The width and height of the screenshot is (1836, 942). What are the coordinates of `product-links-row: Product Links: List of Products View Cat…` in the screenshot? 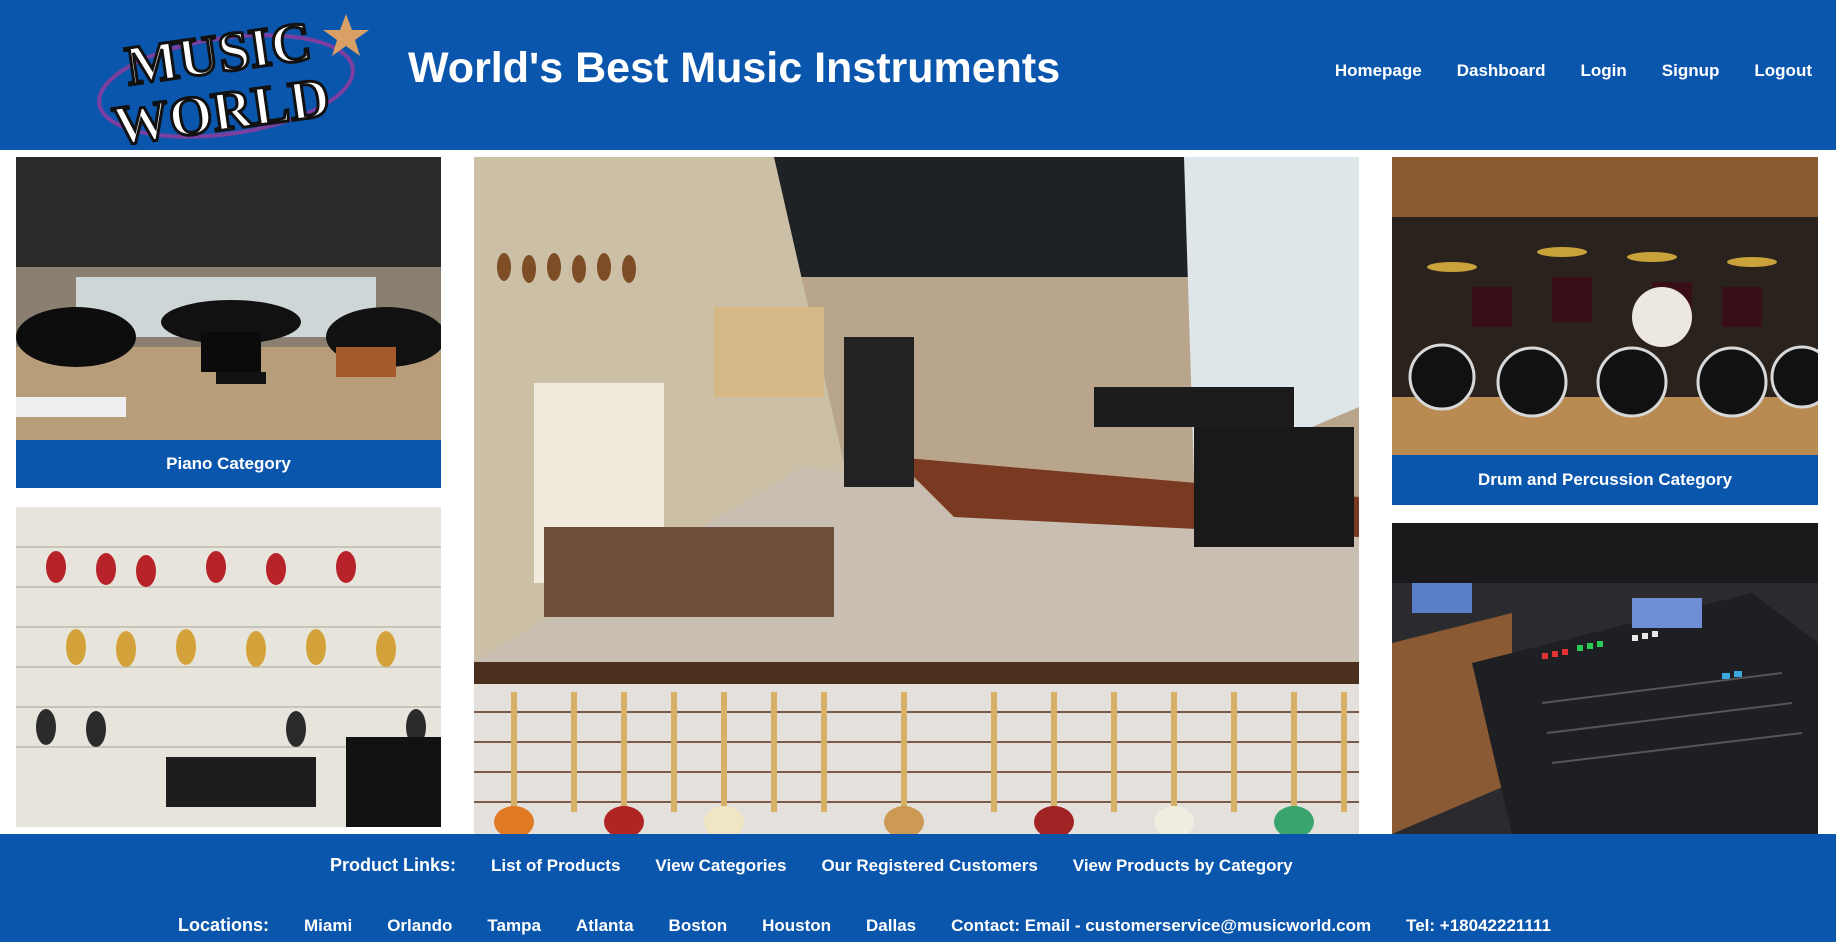 It's located at (811, 865).